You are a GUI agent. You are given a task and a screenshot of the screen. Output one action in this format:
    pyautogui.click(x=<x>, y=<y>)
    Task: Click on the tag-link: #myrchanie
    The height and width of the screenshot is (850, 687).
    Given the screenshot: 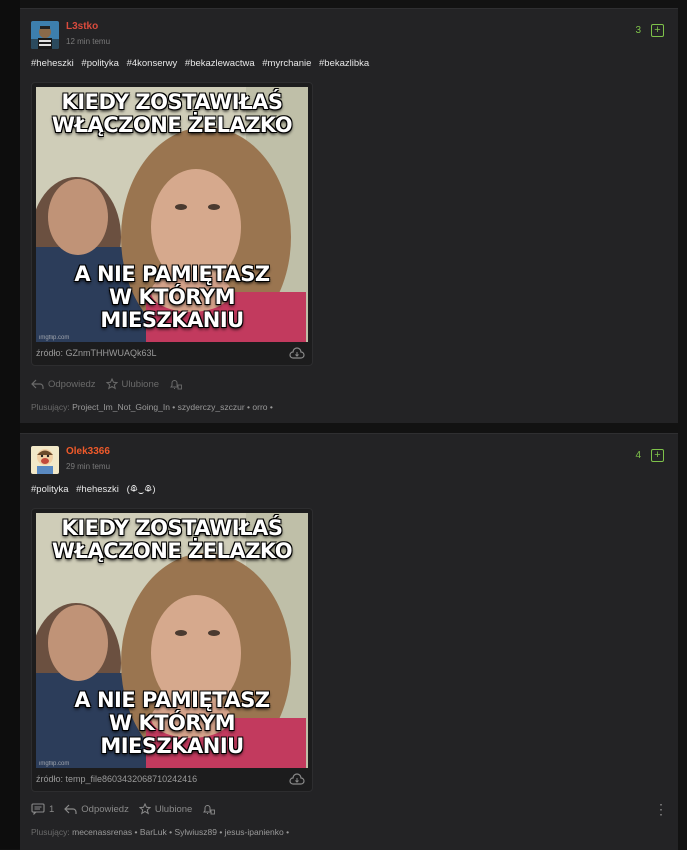 What is the action you would take?
    pyautogui.click(x=286, y=63)
    